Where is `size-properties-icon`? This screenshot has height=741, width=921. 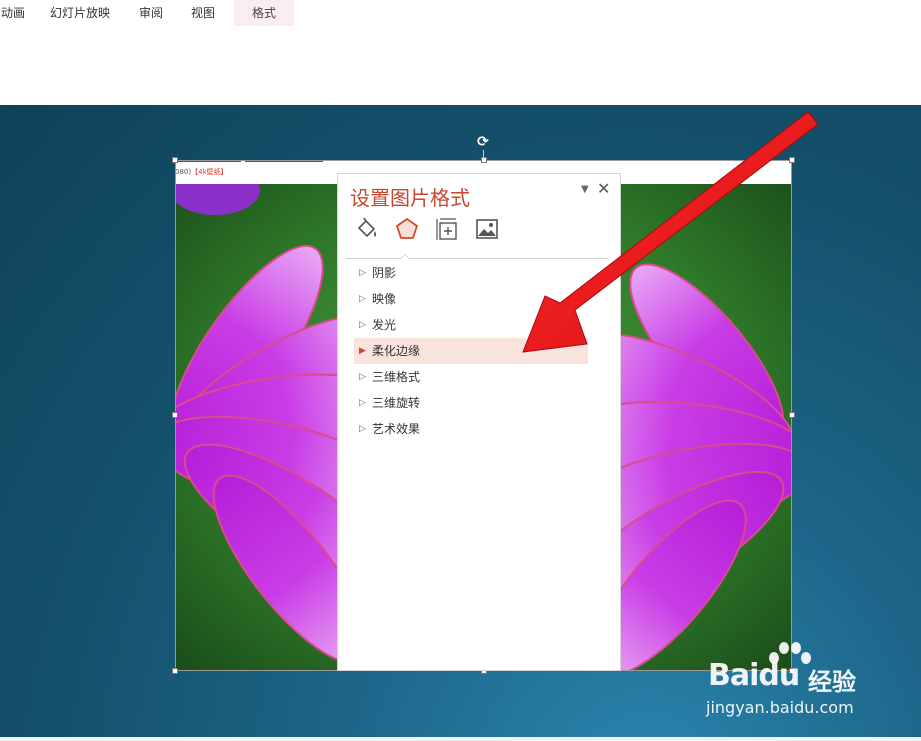
size-properties-icon is located at coordinates (447, 229).